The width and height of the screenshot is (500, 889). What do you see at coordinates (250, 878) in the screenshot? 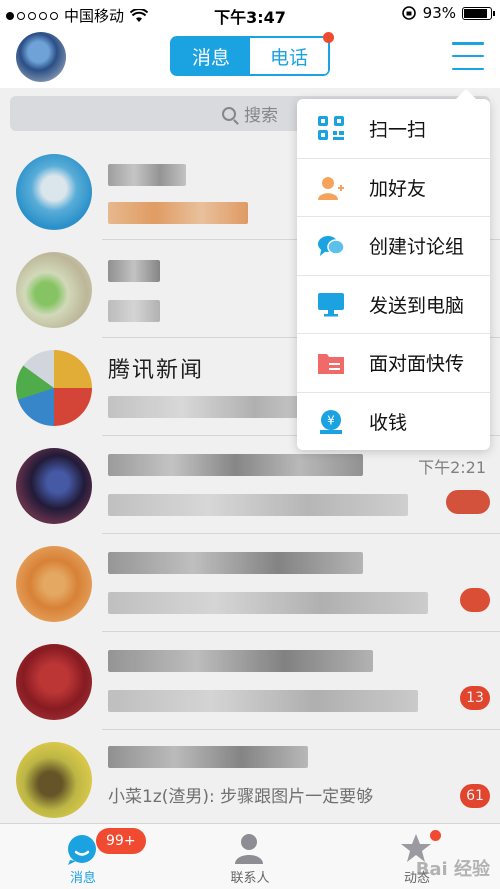
I see `tab-label: 联系人` at bounding box center [250, 878].